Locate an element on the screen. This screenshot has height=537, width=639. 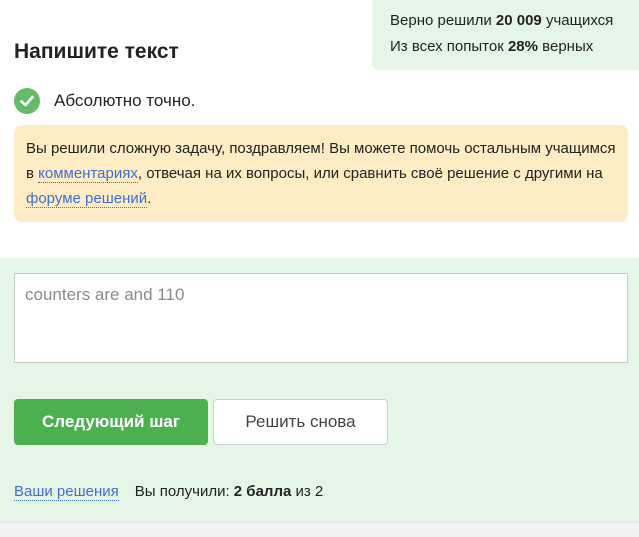
solved-stat: Верно решили 20 009 учащихся is located at coordinates (514, 21).